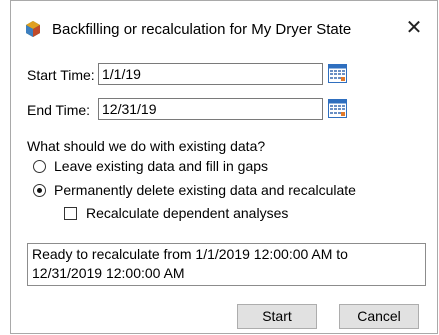 Image resolution: width=439 pixels, height=335 pixels. Describe the element at coordinates (146, 146) in the screenshot. I see `existing-data-question: What should we do with existing data?` at that location.